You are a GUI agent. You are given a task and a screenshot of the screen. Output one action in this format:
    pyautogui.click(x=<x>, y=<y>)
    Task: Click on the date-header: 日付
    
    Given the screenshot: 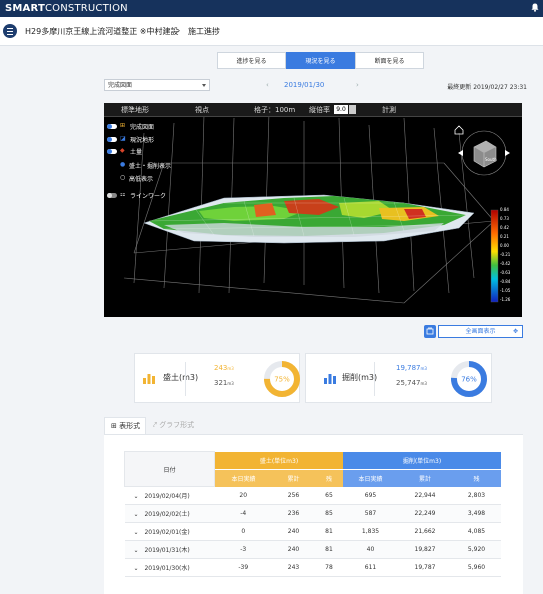 What is the action you would take?
    pyautogui.click(x=169, y=469)
    